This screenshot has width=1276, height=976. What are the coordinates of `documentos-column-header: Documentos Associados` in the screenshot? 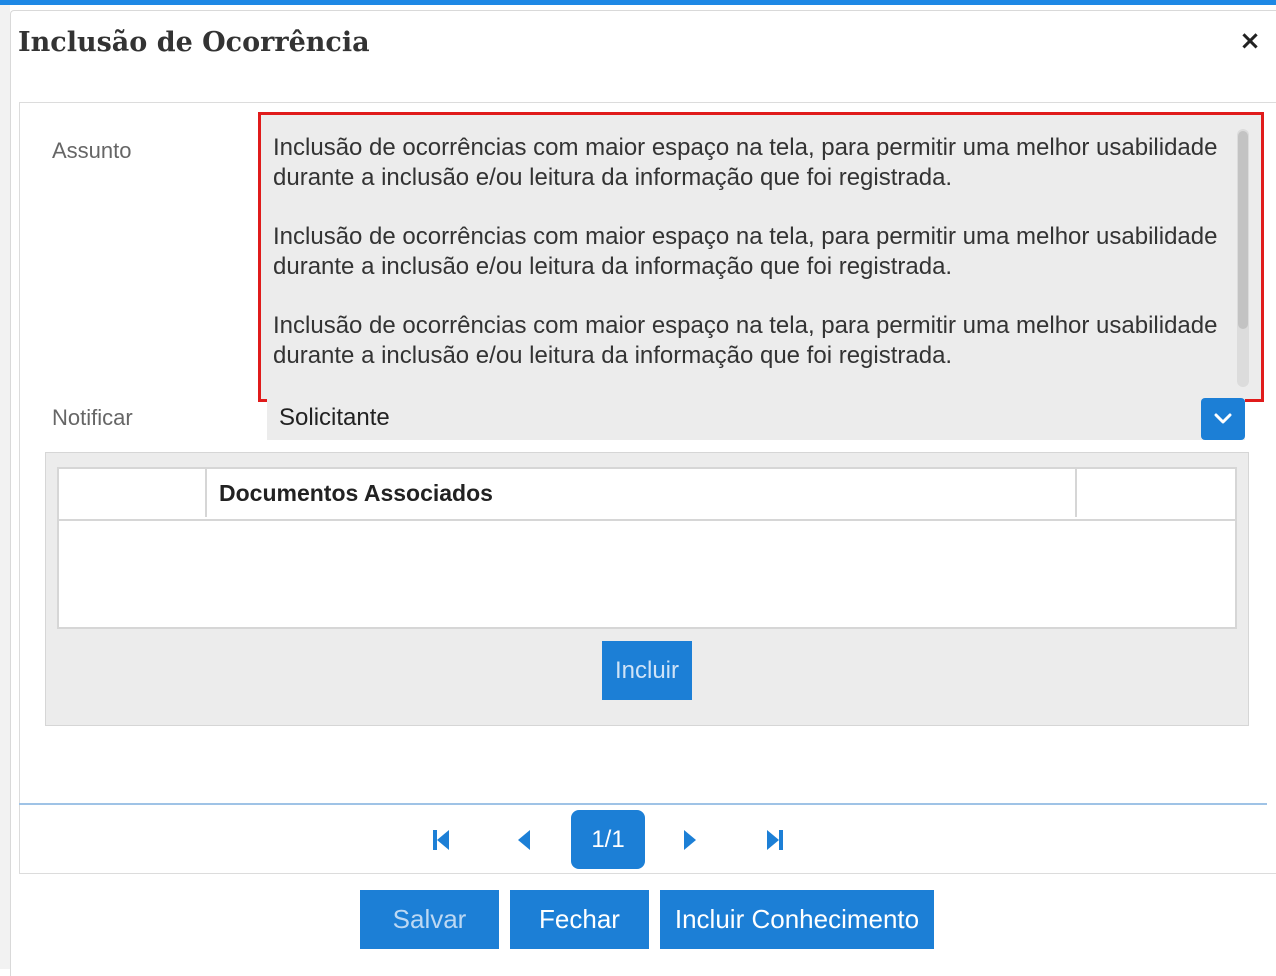 It's located at (356, 493).